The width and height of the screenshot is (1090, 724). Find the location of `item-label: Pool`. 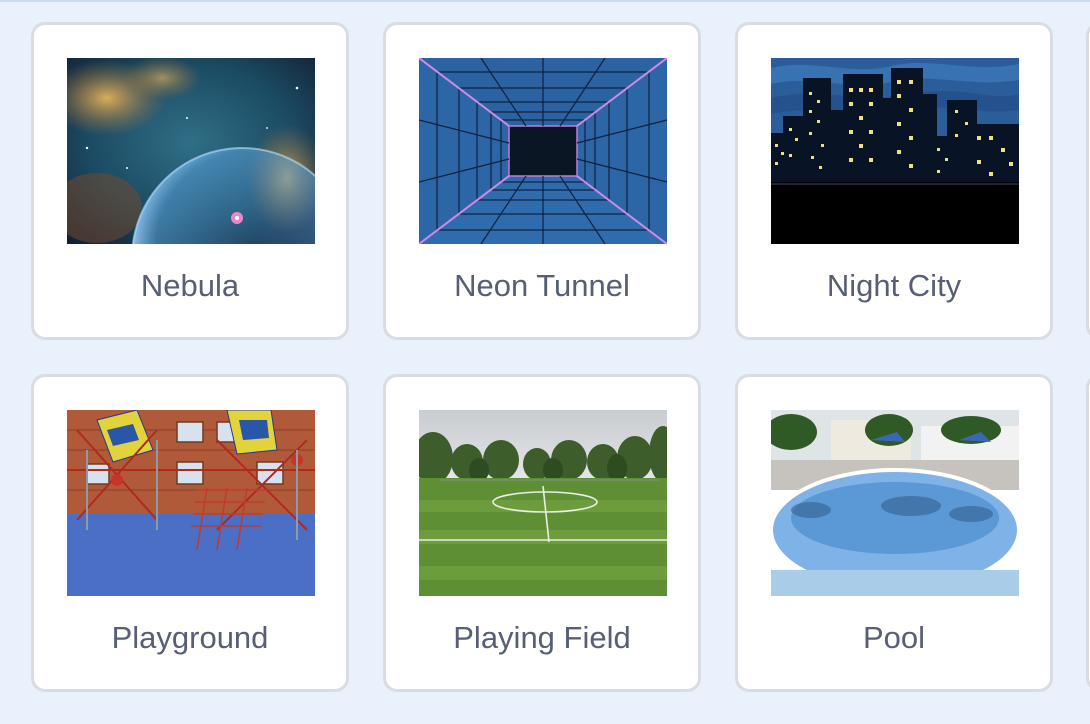

item-label: Pool is located at coordinates (894, 637).